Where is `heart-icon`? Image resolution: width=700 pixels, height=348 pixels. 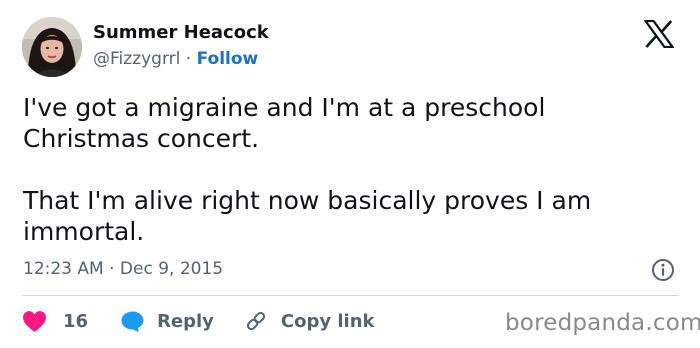
heart-icon is located at coordinates (34, 321).